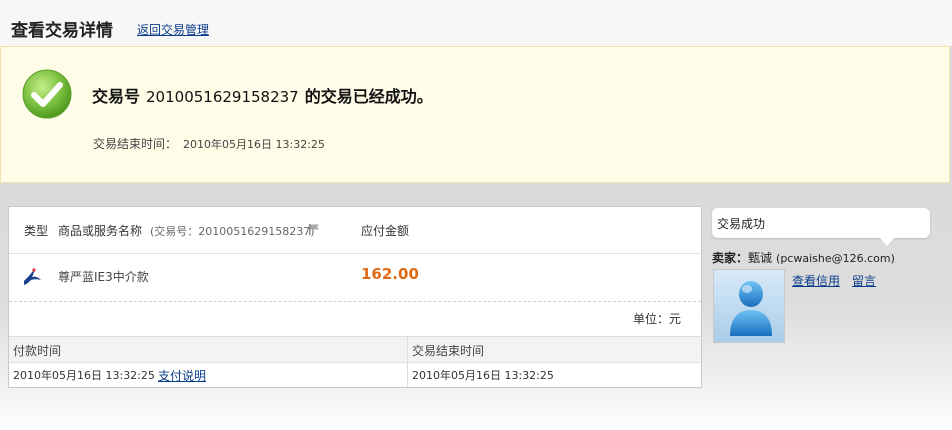 This screenshot has height=430, width=952. I want to click on trade-no: 2010051629158237, so click(222, 97).